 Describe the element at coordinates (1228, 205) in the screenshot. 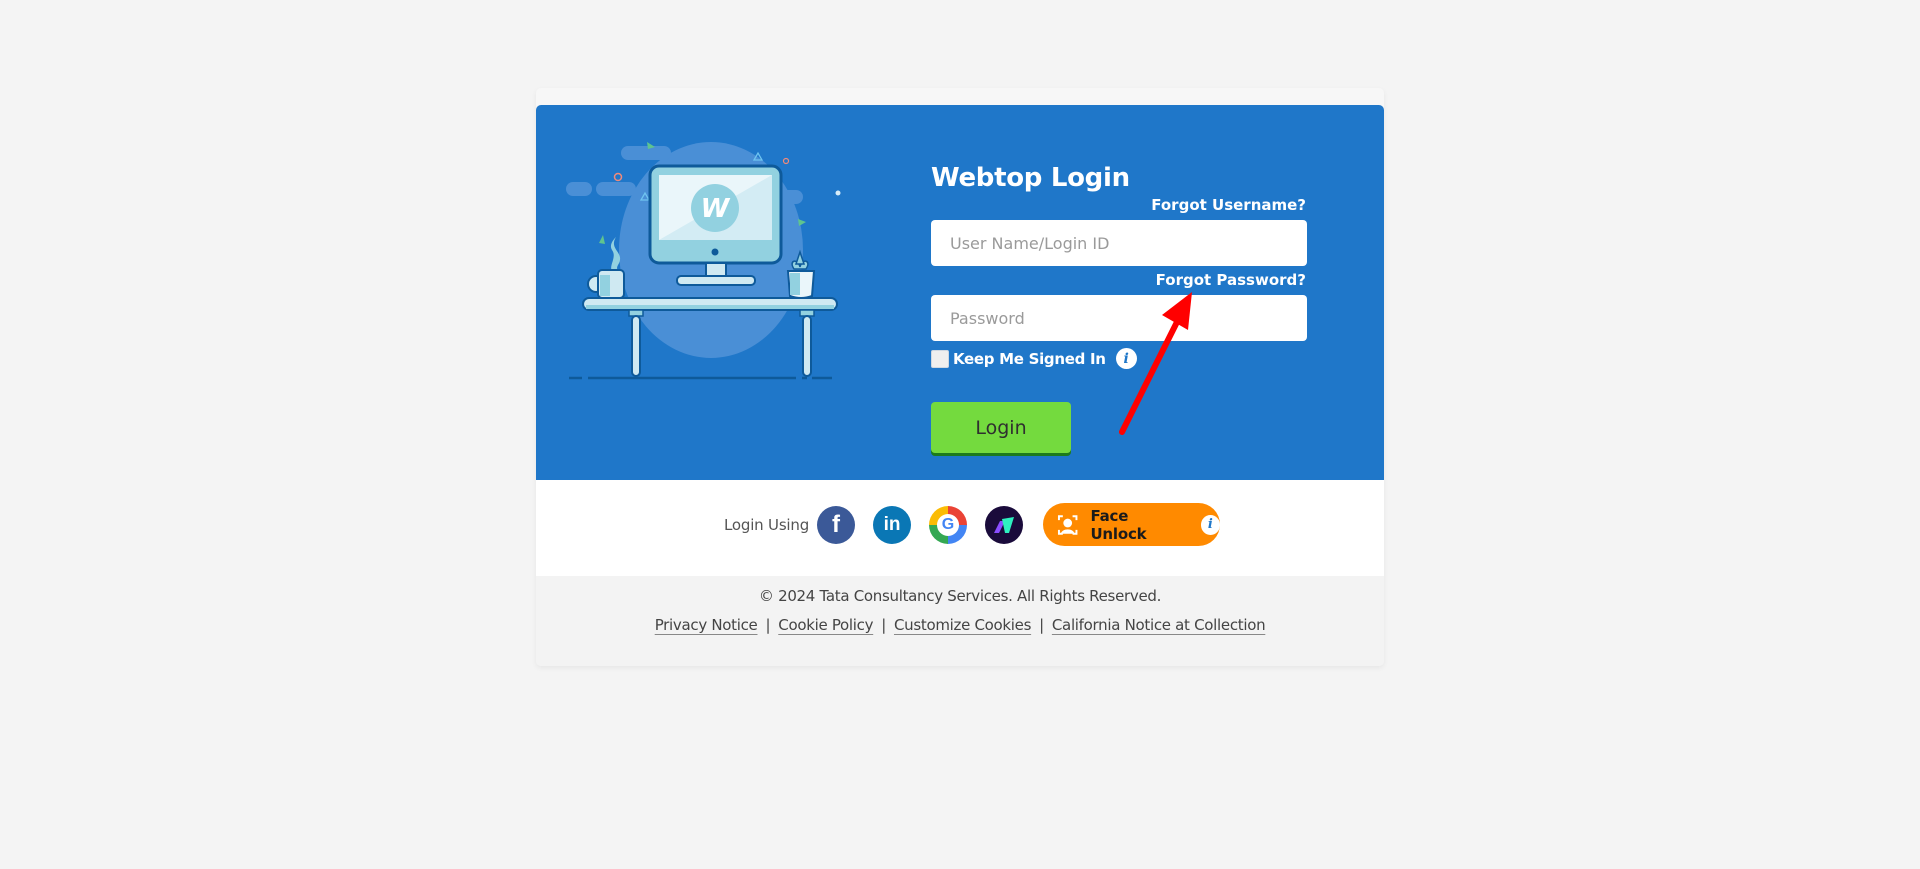

I see `forgot-username-link: Forgot Username?` at that location.